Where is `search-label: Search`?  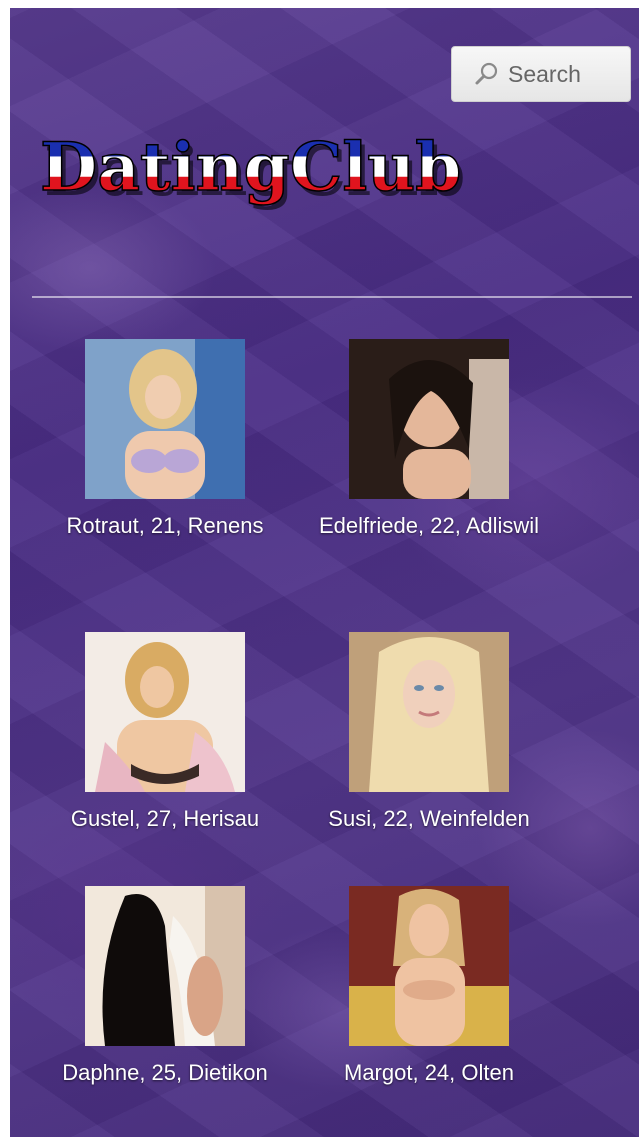 search-label: Search is located at coordinates (544, 73).